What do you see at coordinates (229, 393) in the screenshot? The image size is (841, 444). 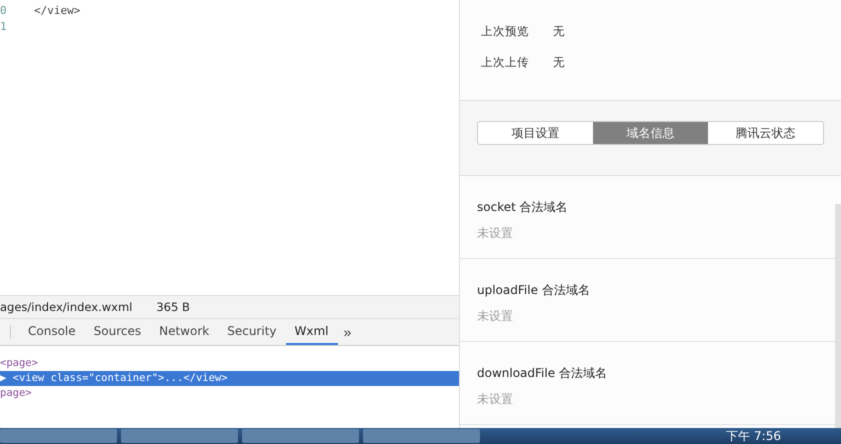 I see `tree-node: page>` at bounding box center [229, 393].